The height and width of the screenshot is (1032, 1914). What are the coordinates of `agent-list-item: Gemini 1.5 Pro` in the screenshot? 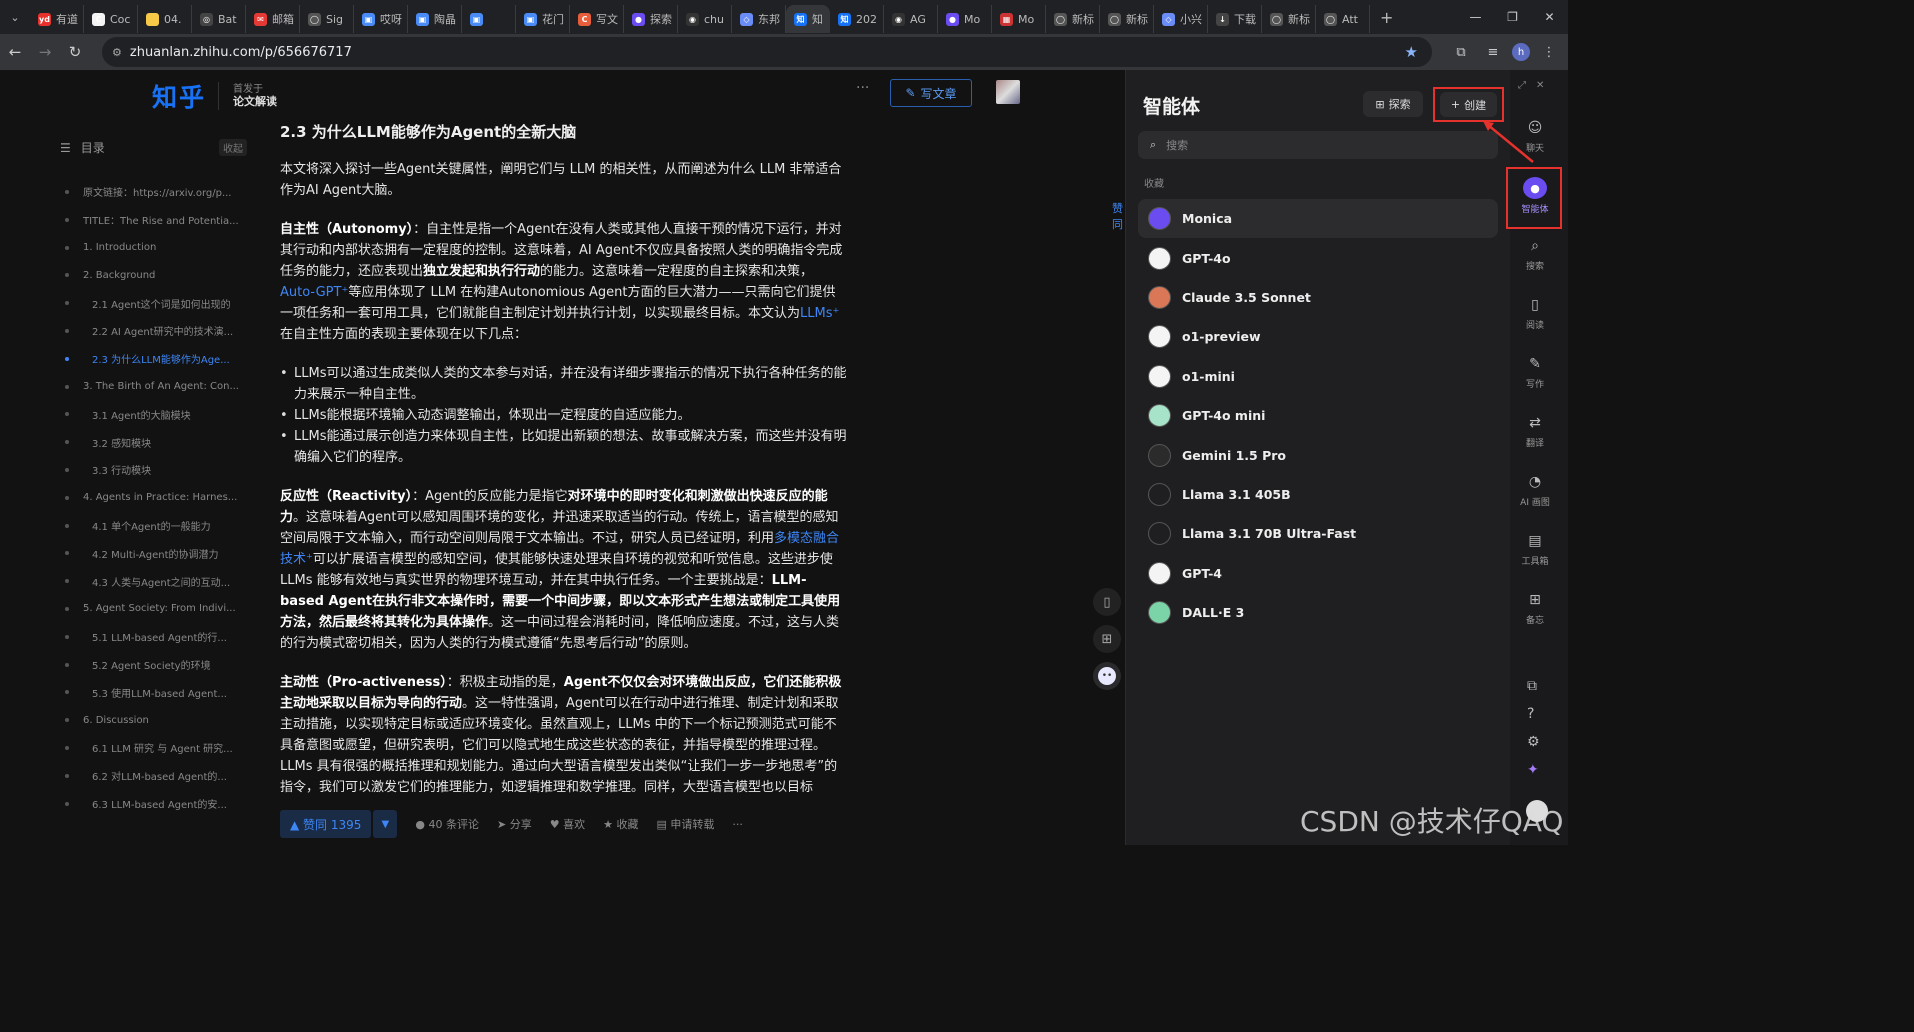 It's located at (1318, 454).